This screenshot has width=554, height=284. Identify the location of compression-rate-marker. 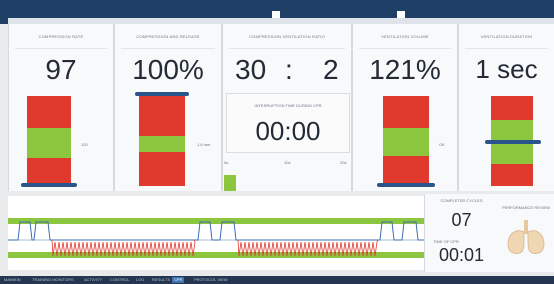
(49, 185).